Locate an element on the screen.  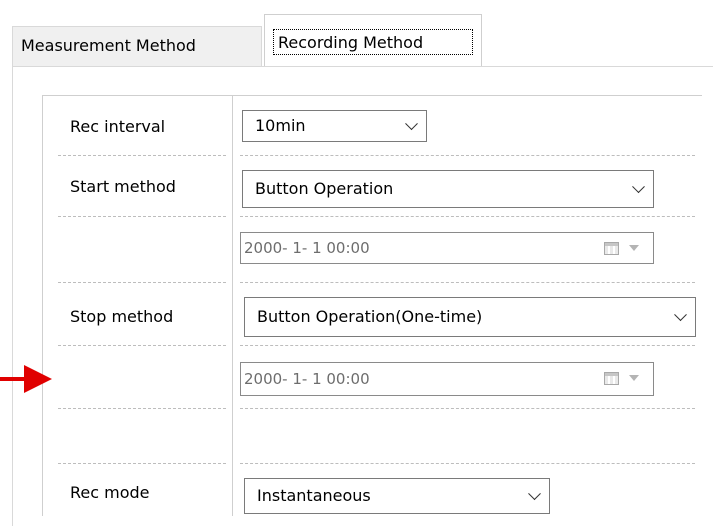
stop-datetime-value: 2000- 1- 1 00:00 is located at coordinates (307, 379).